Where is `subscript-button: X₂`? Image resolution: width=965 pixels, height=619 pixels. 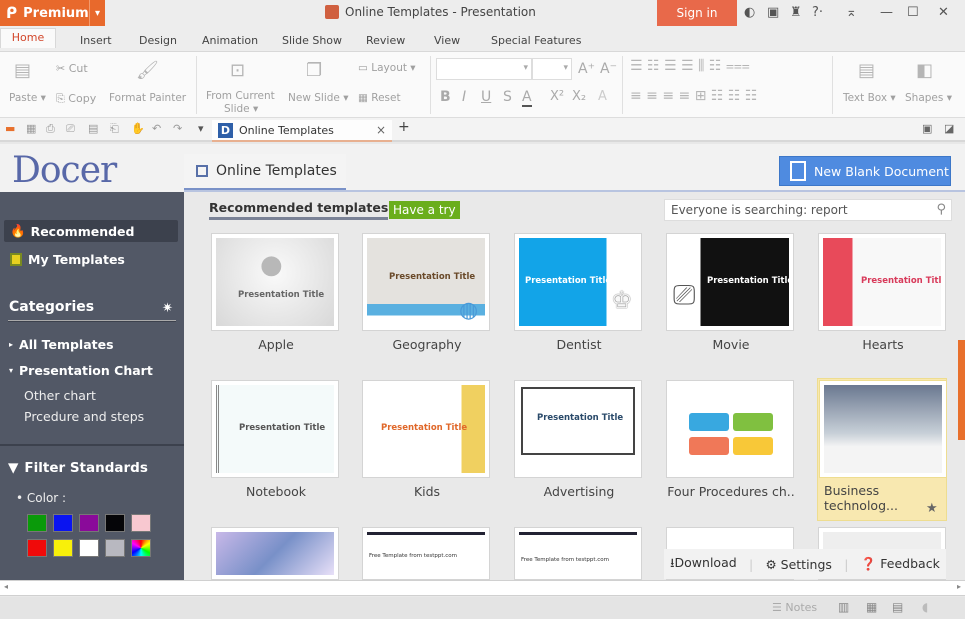 subscript-button: X₂ is located at coordinates (579, 96).